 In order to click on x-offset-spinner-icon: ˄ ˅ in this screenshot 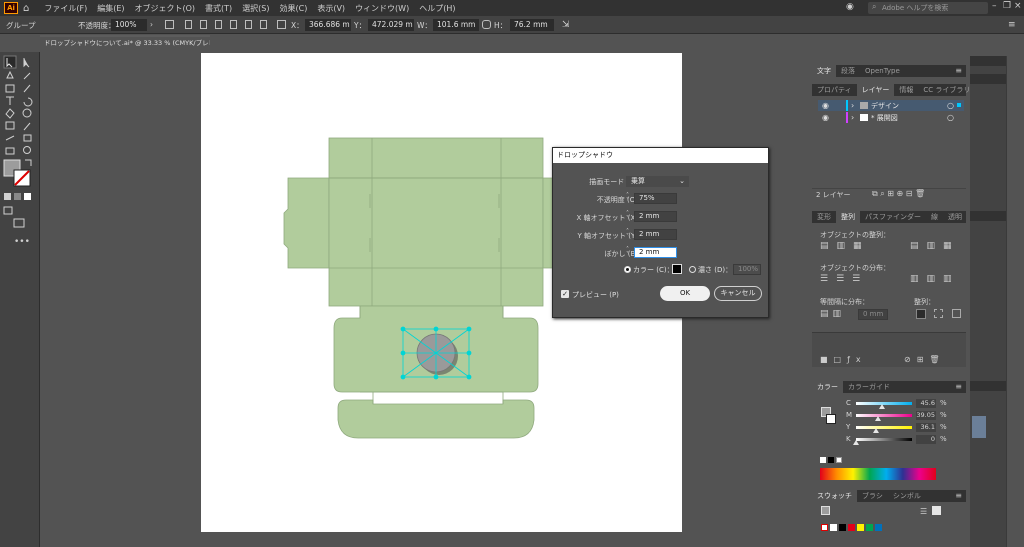, I will do `click(629, 216)`.